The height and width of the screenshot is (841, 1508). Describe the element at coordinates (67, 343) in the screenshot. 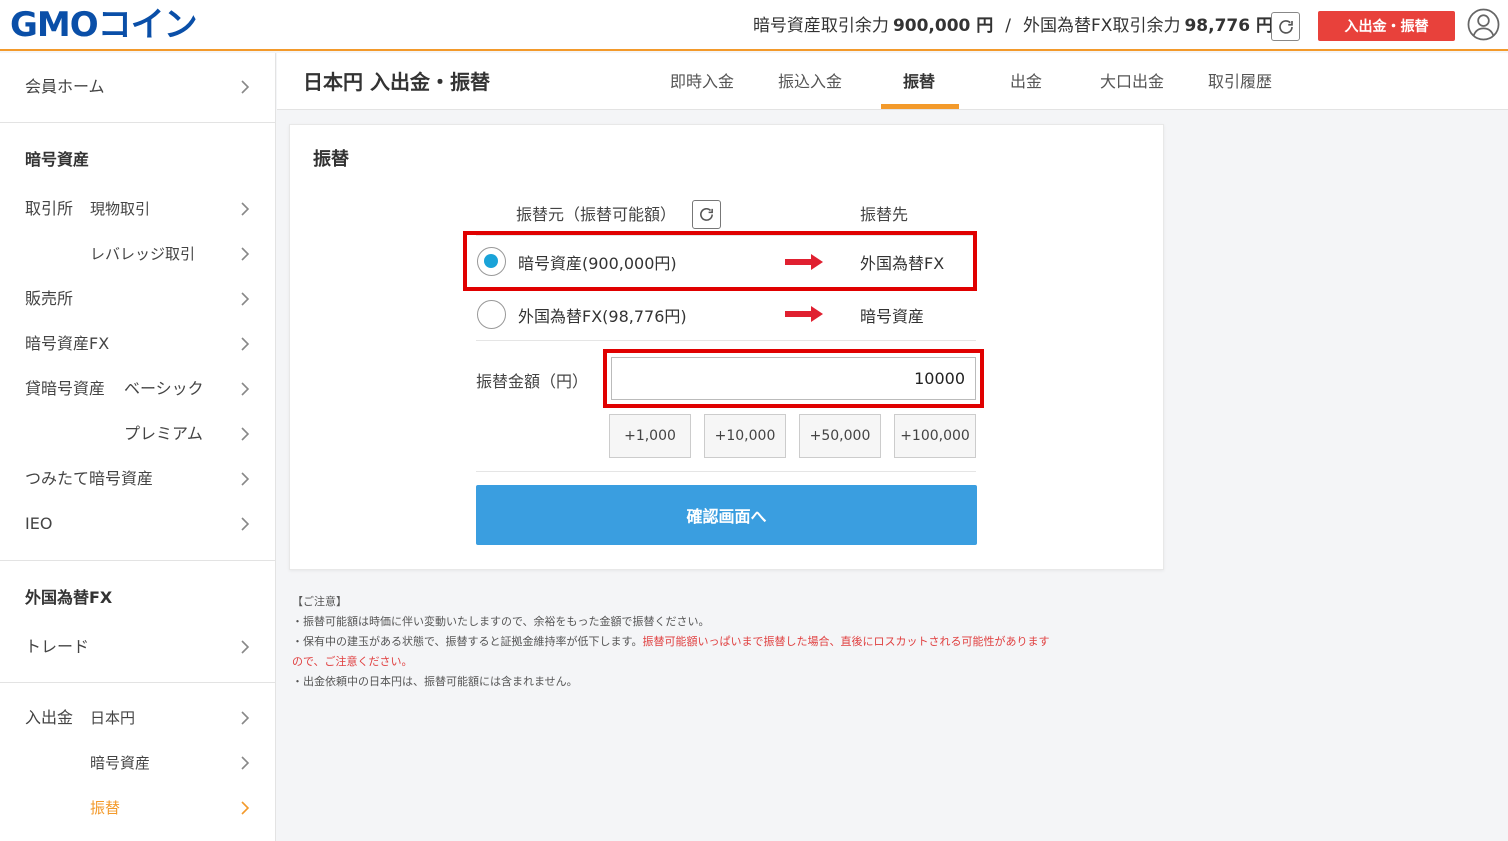

I see `sidebar-item-label: 暗号資産FX` at that location.